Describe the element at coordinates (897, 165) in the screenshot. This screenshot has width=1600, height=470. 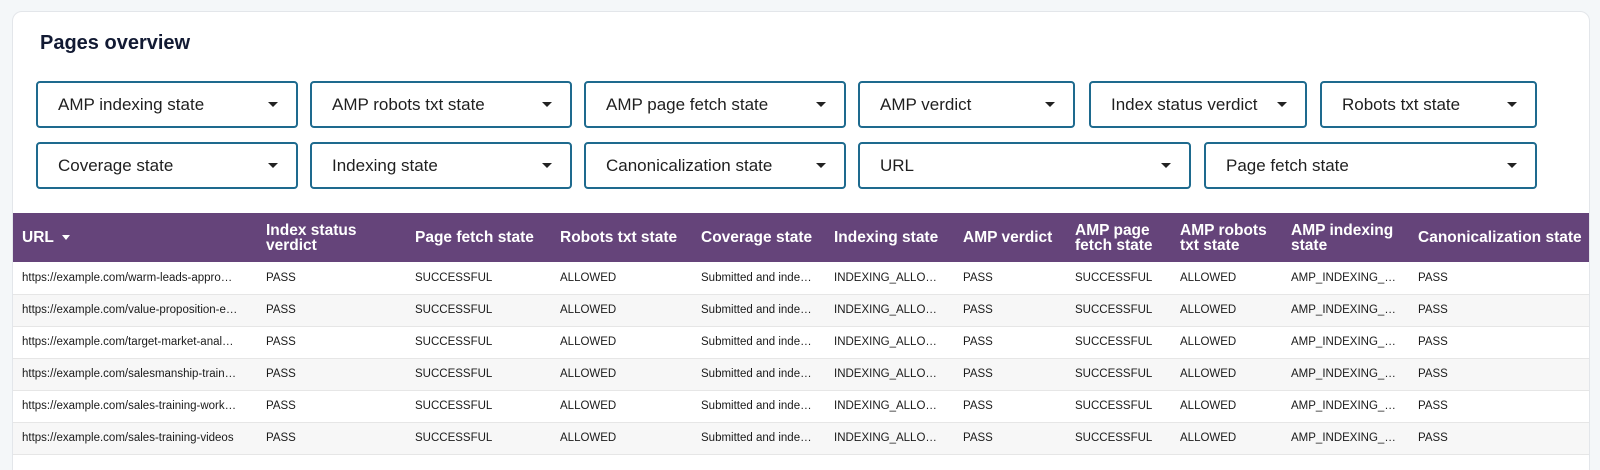
I see `filter-label: URL` at that location.